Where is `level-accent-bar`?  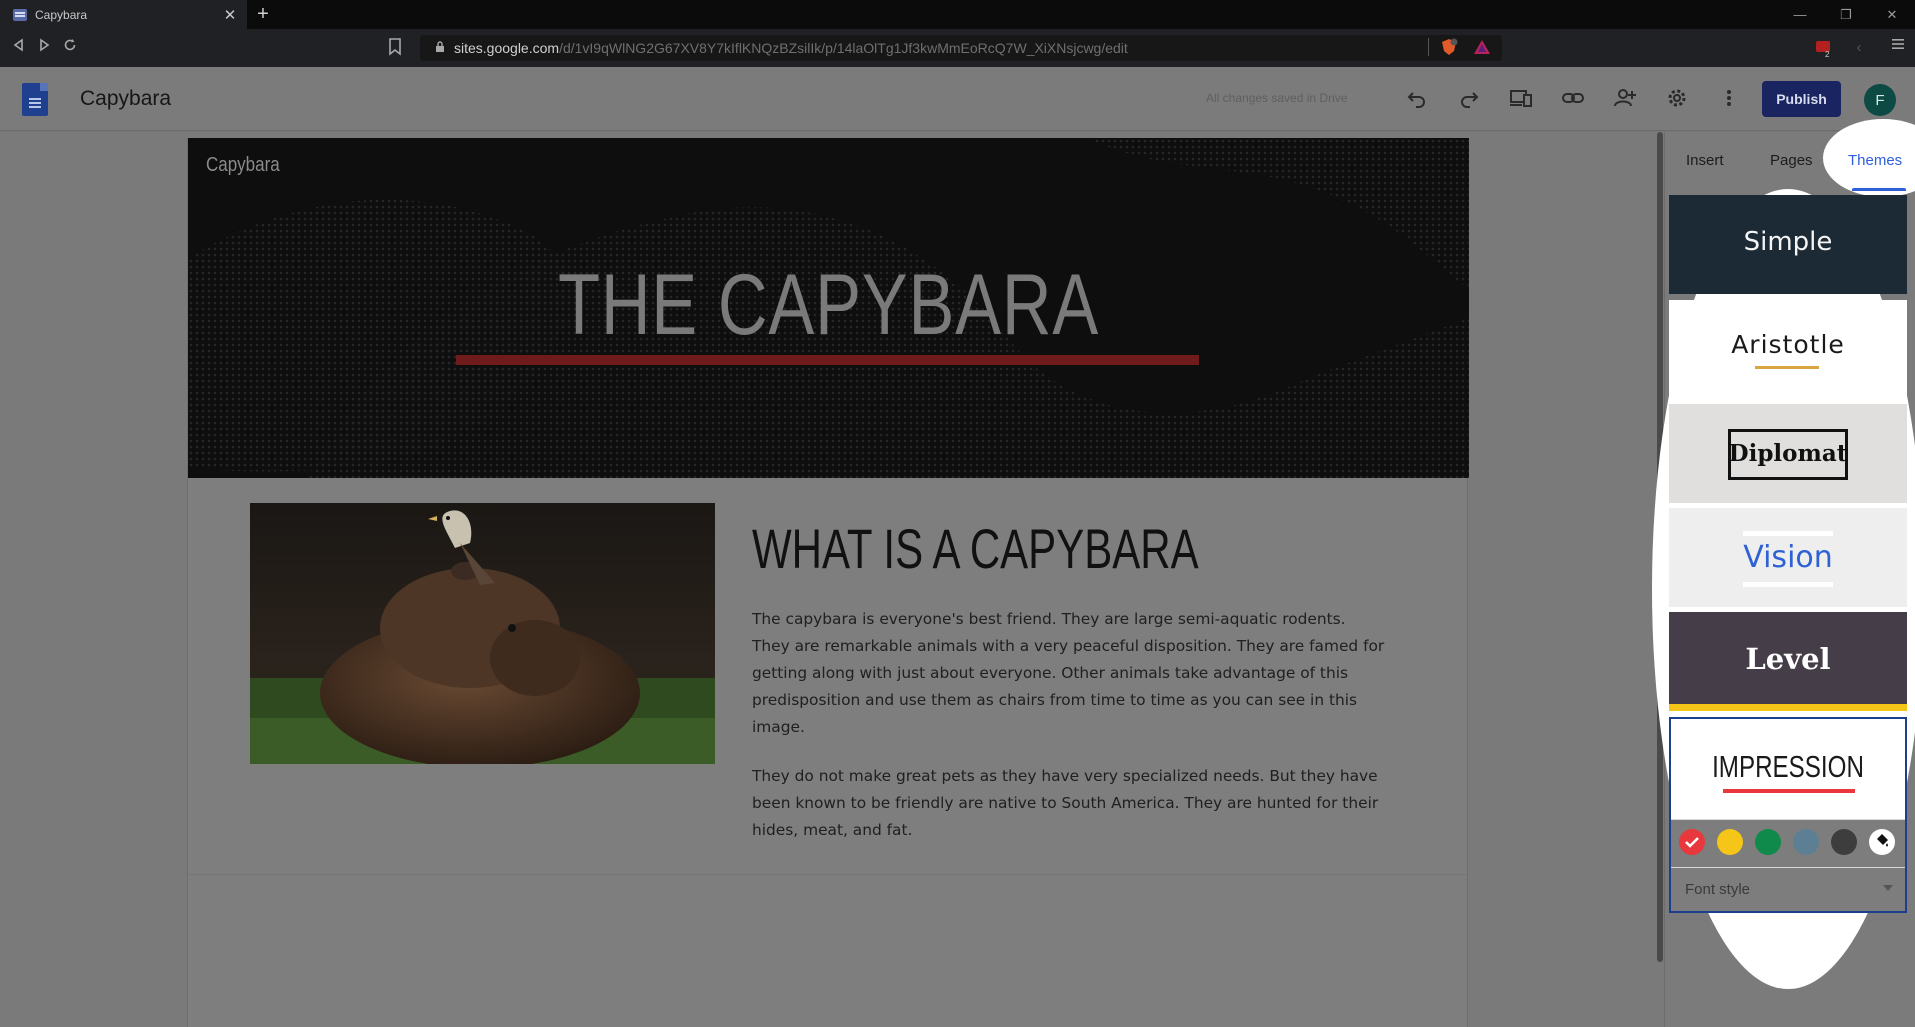
level-accent-bar is located at coordinates (1788, 707).